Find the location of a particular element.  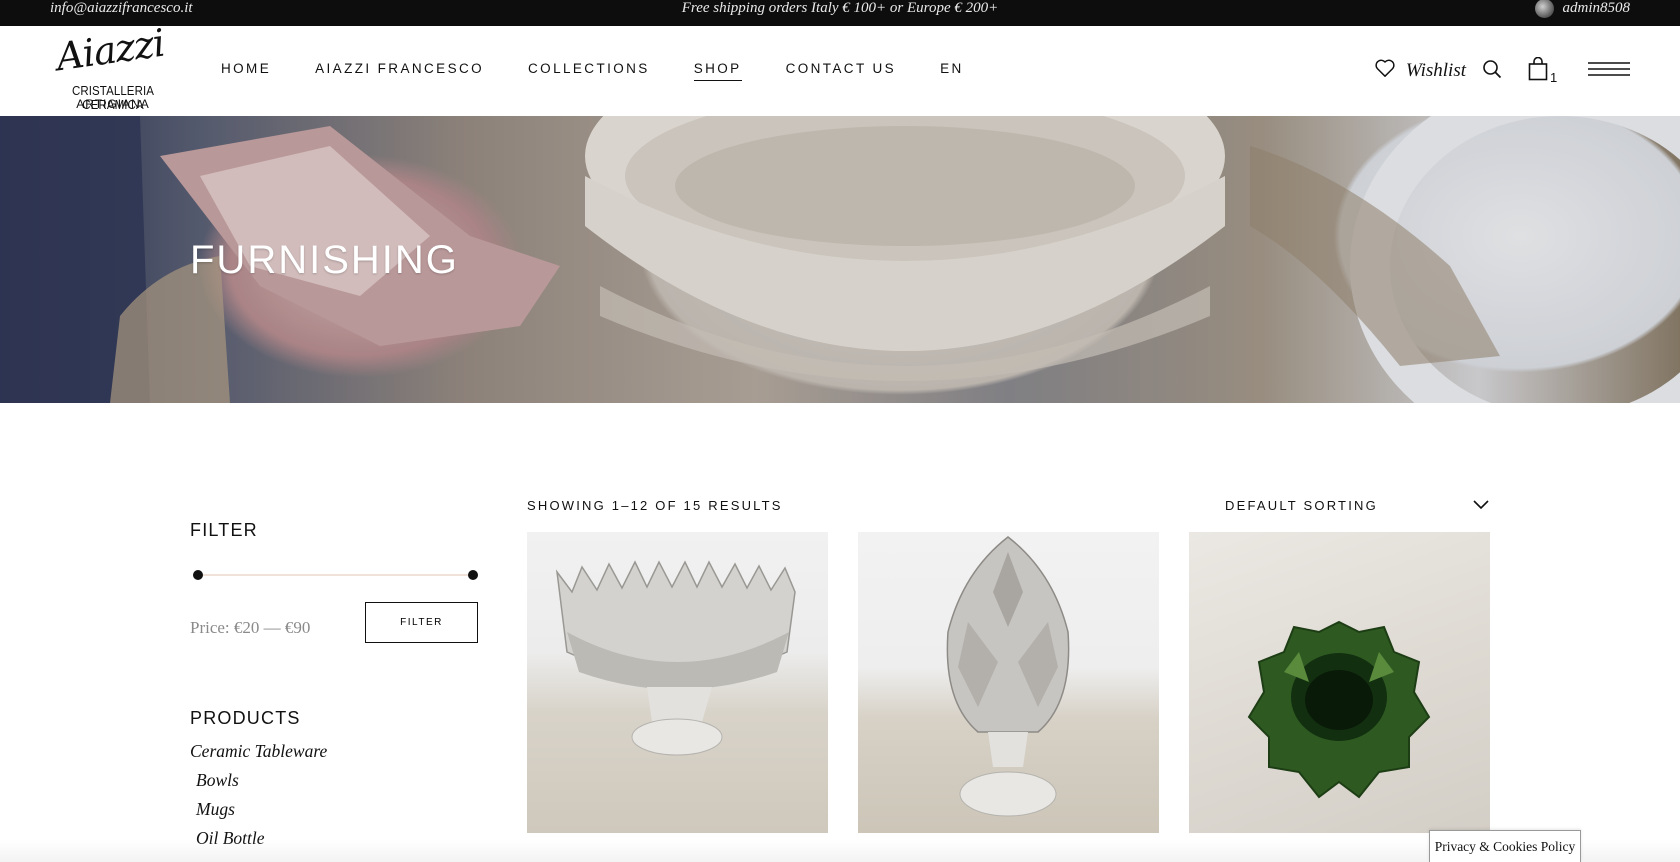

nav-item-collections: COLLECTIONS is located at coordinates (589, 71).